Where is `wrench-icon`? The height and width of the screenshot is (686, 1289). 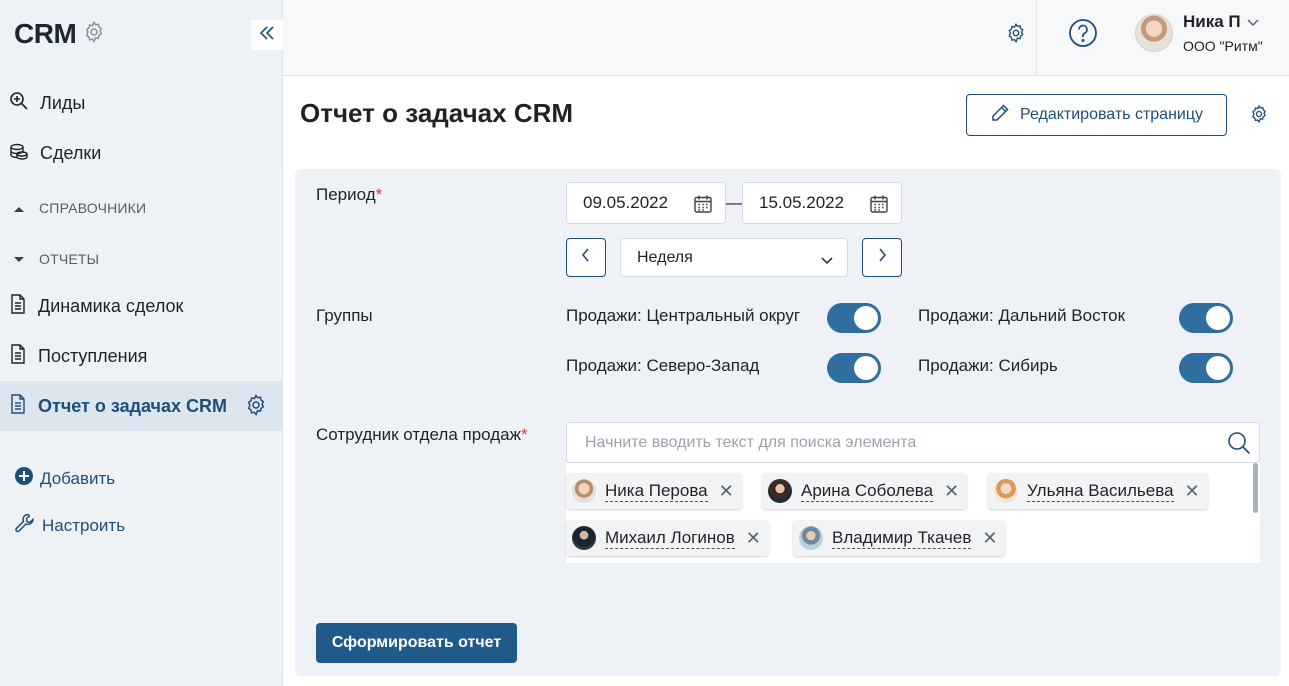 wrench-icon is located at coordinates (25, 525).